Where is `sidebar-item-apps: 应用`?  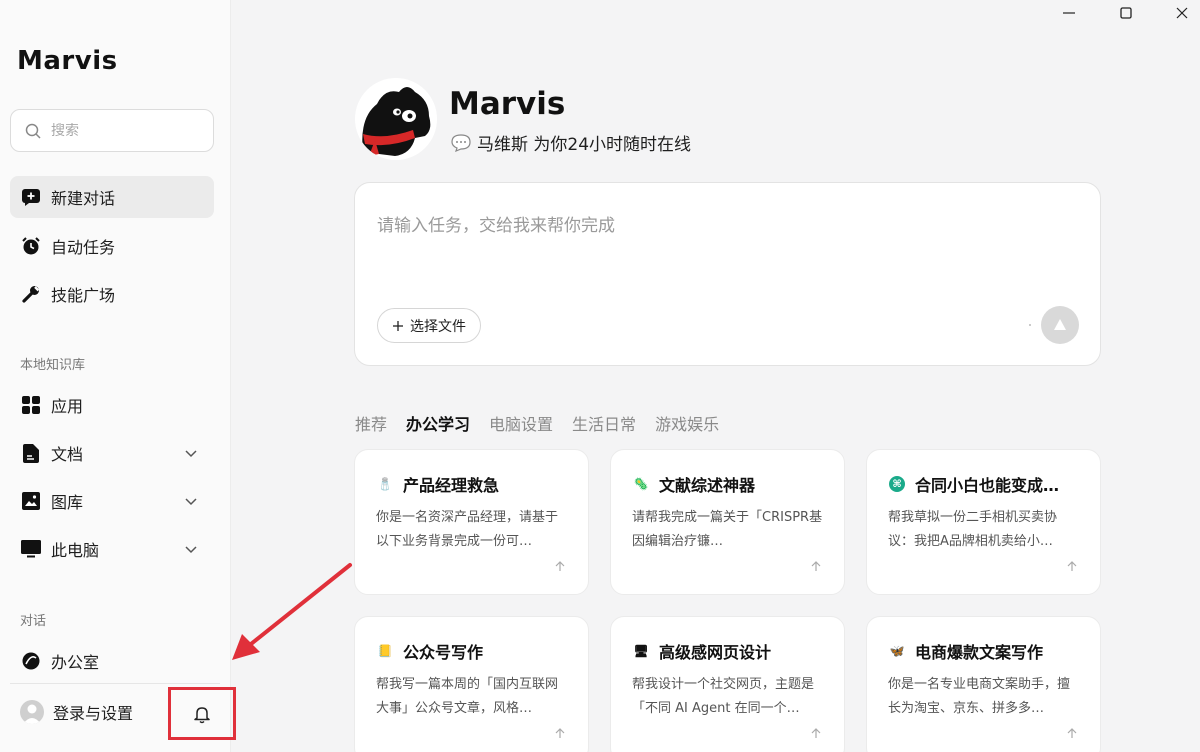 sidebar-item-apps: 应用 is located at coordinates (112, 405).